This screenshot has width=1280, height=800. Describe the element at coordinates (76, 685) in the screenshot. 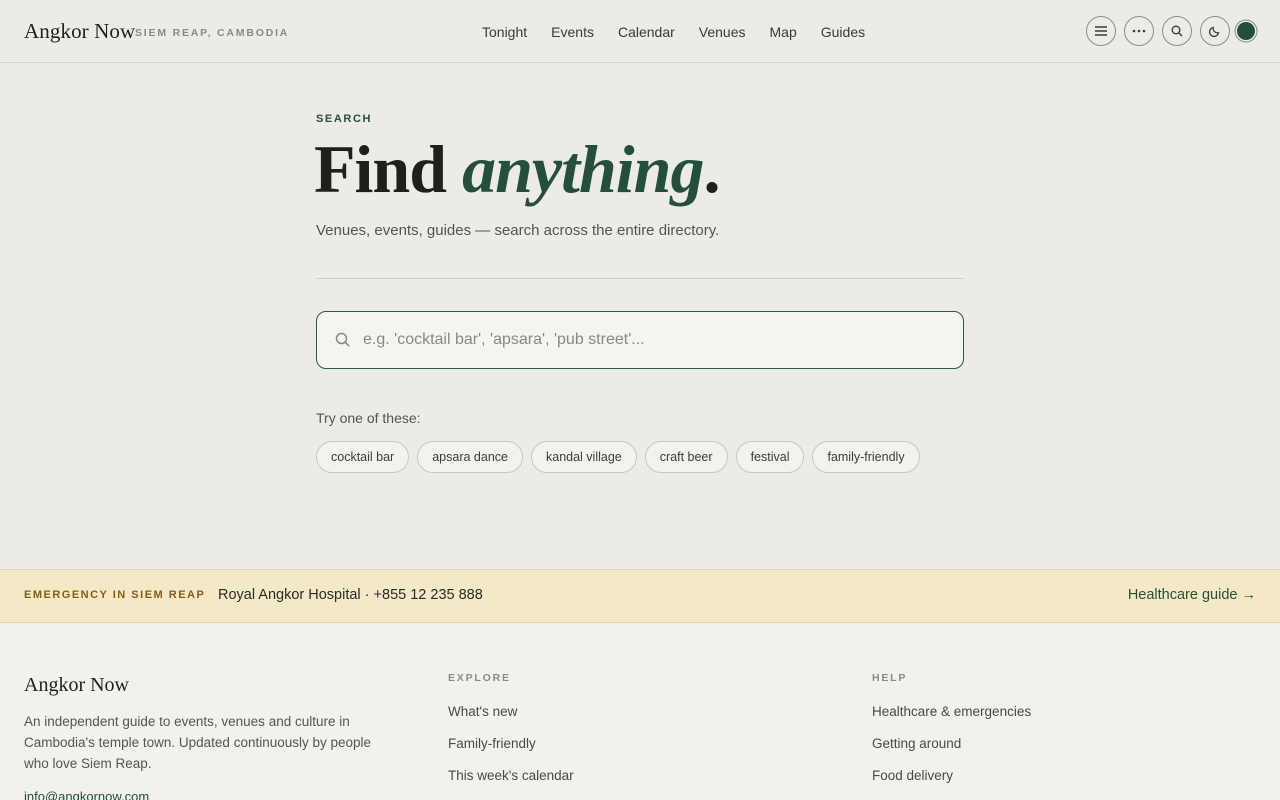

I see `footer-logo: Angkor Now` at that location.